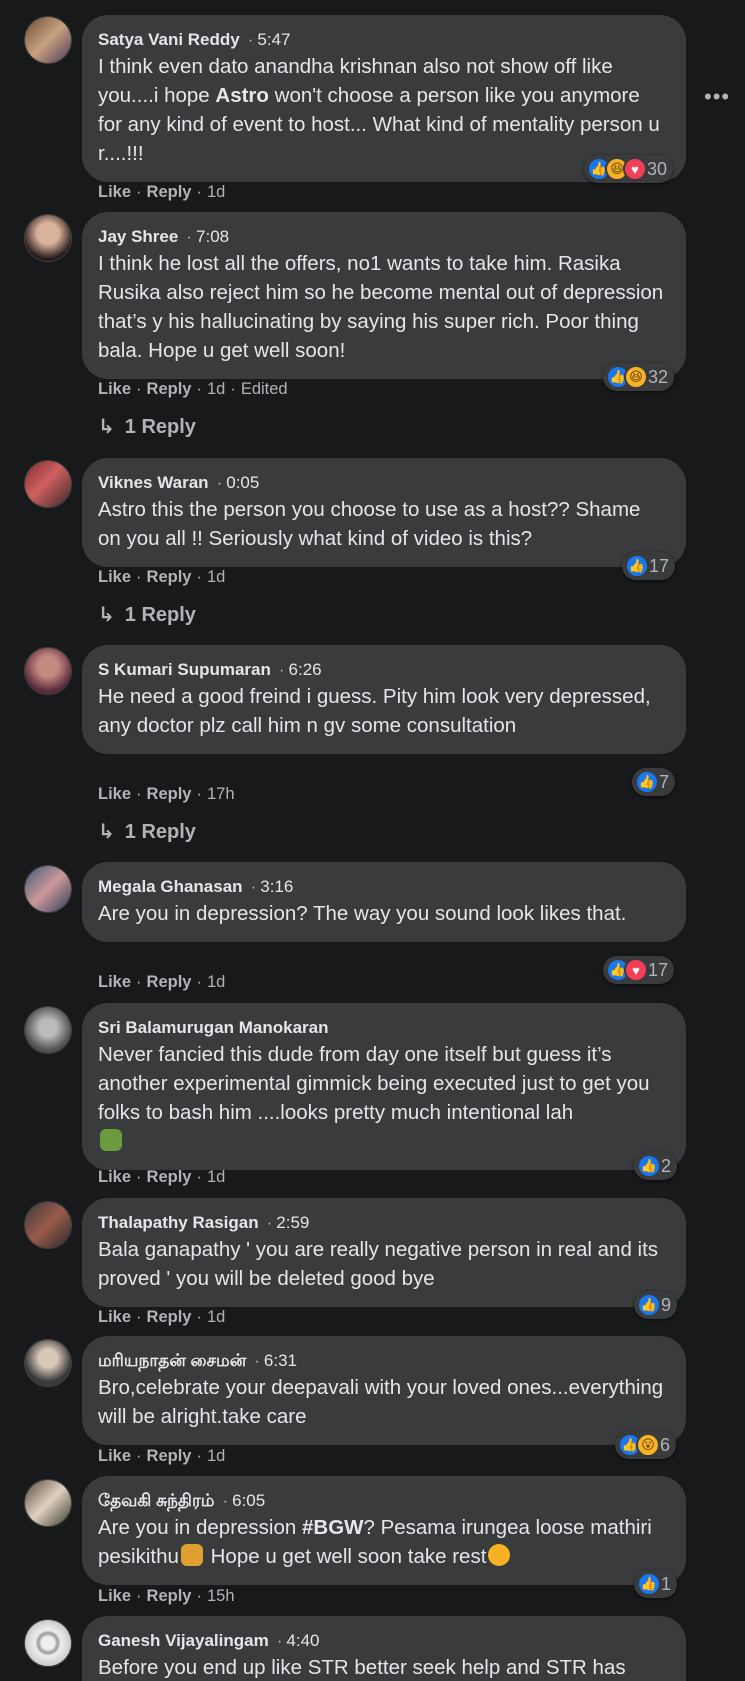 Image resolution: width=745 pixels, height=1681 pixels. Describe the element at coordinates (183, 1640) in the screenshot. I see `author-name: Ganesh Vijayalingam` at that location.